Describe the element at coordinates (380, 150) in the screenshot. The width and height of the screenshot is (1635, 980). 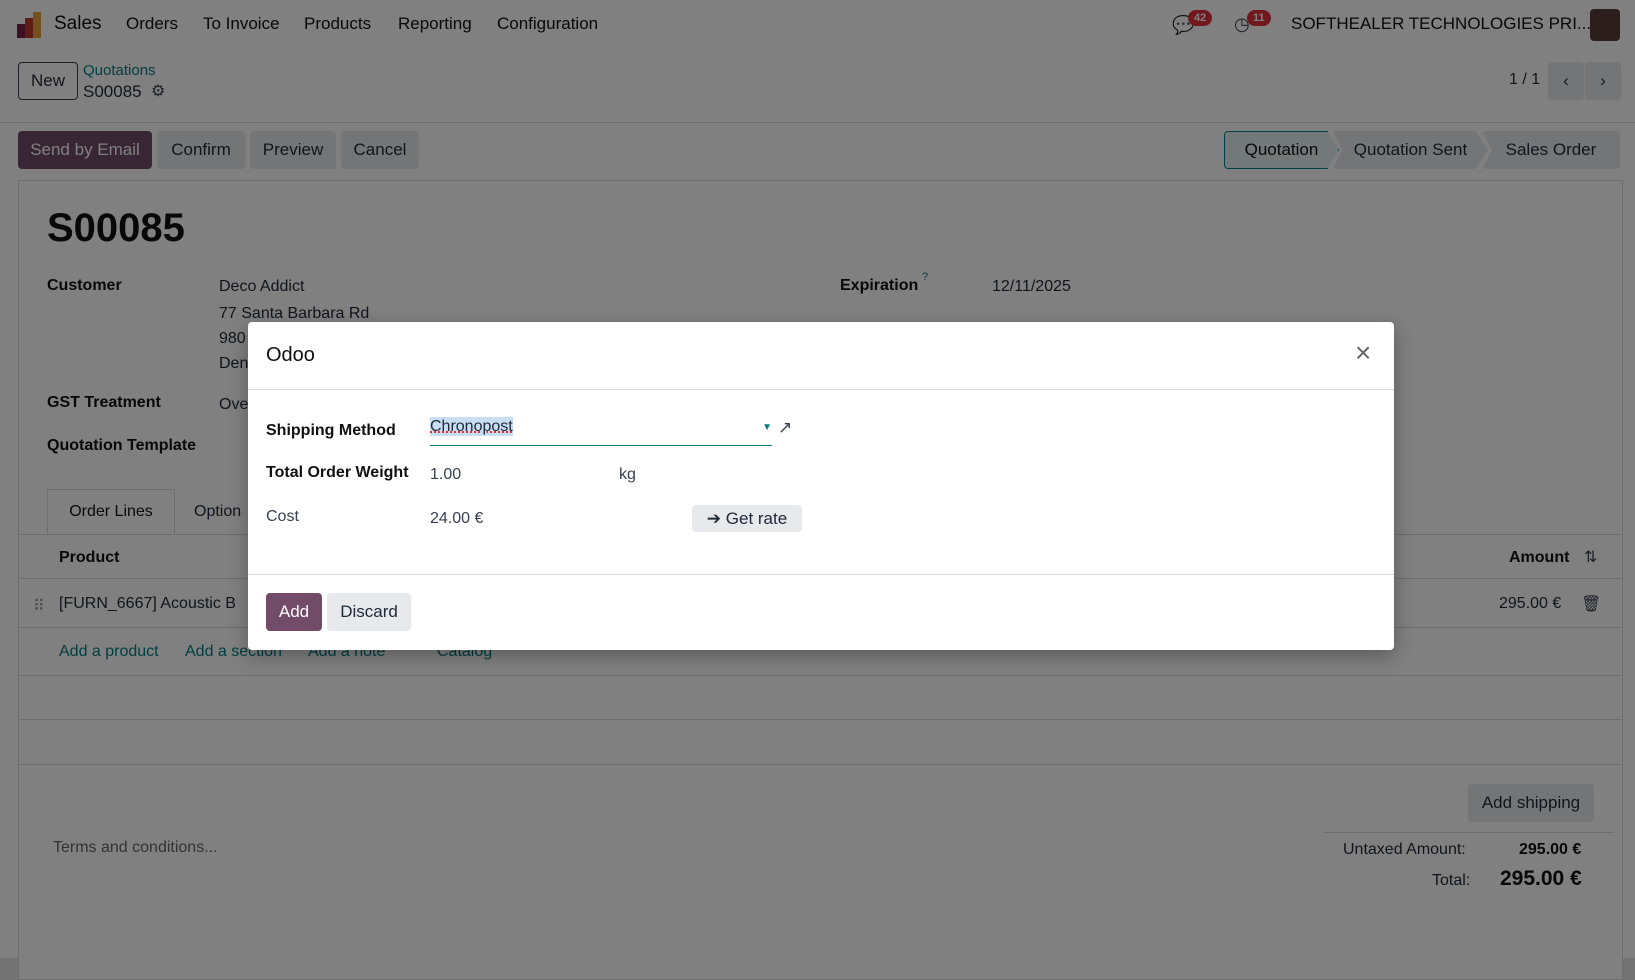
I see `cancel-button: Cancel` at that location.